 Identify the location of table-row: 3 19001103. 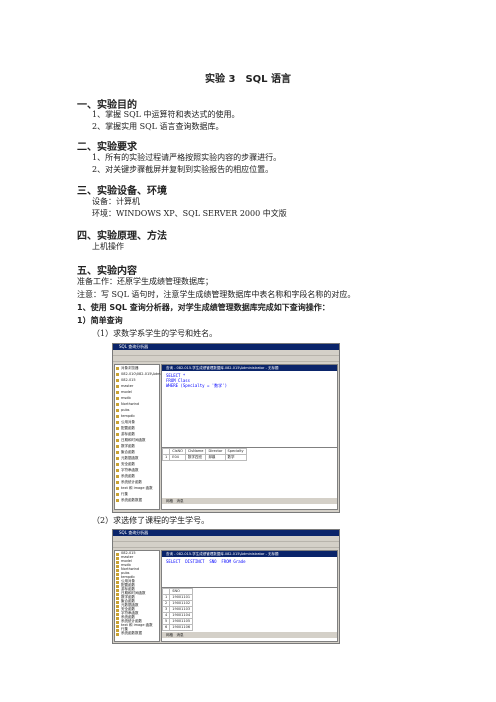
(177, 609).